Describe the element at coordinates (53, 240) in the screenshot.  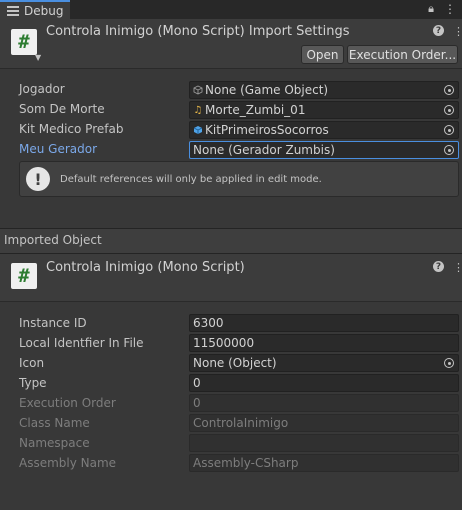
I see `imported-object-title: Imported Object` at that location.